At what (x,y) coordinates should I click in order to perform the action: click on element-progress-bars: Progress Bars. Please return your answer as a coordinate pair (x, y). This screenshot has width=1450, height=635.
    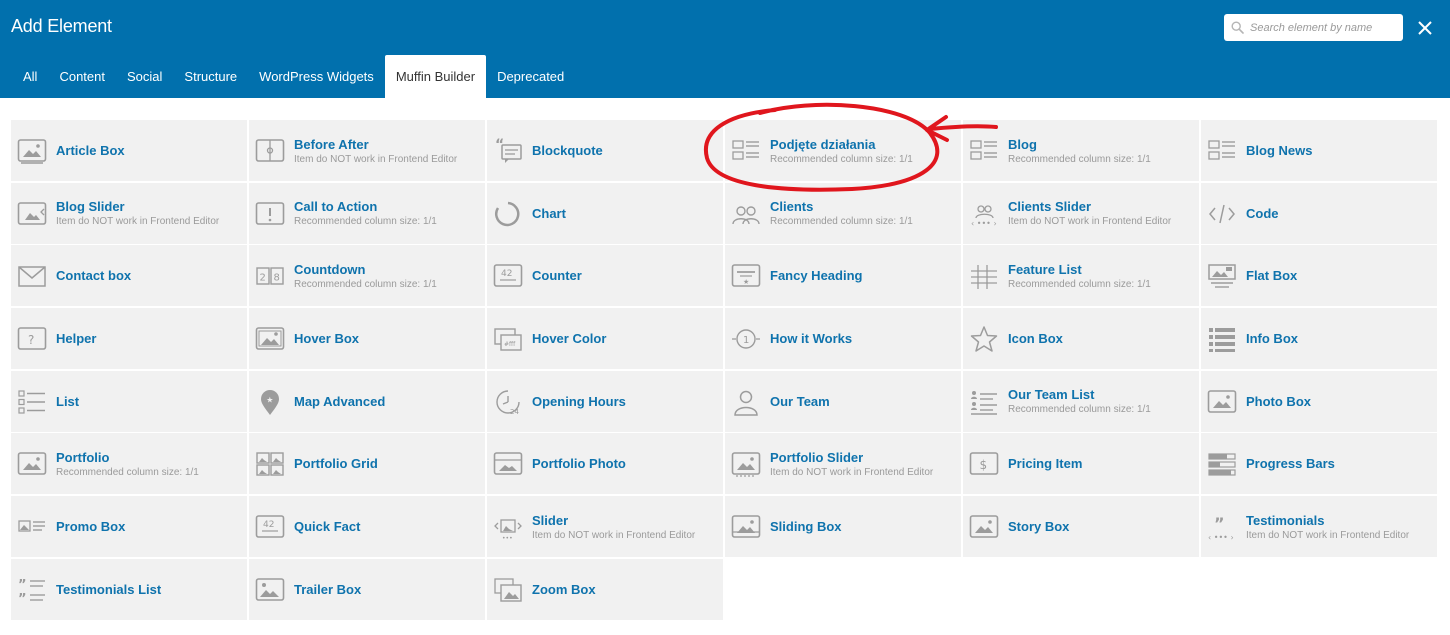
    Looking at the image, I should click on (1319, 464).